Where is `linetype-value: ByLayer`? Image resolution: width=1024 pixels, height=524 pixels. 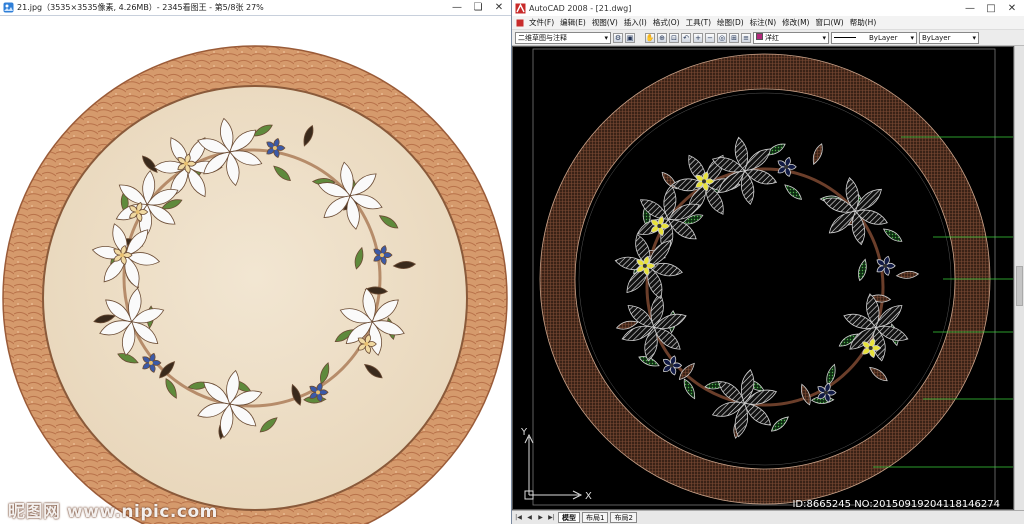 linetype-value: ByLayer is located at coordinates (883, 37).